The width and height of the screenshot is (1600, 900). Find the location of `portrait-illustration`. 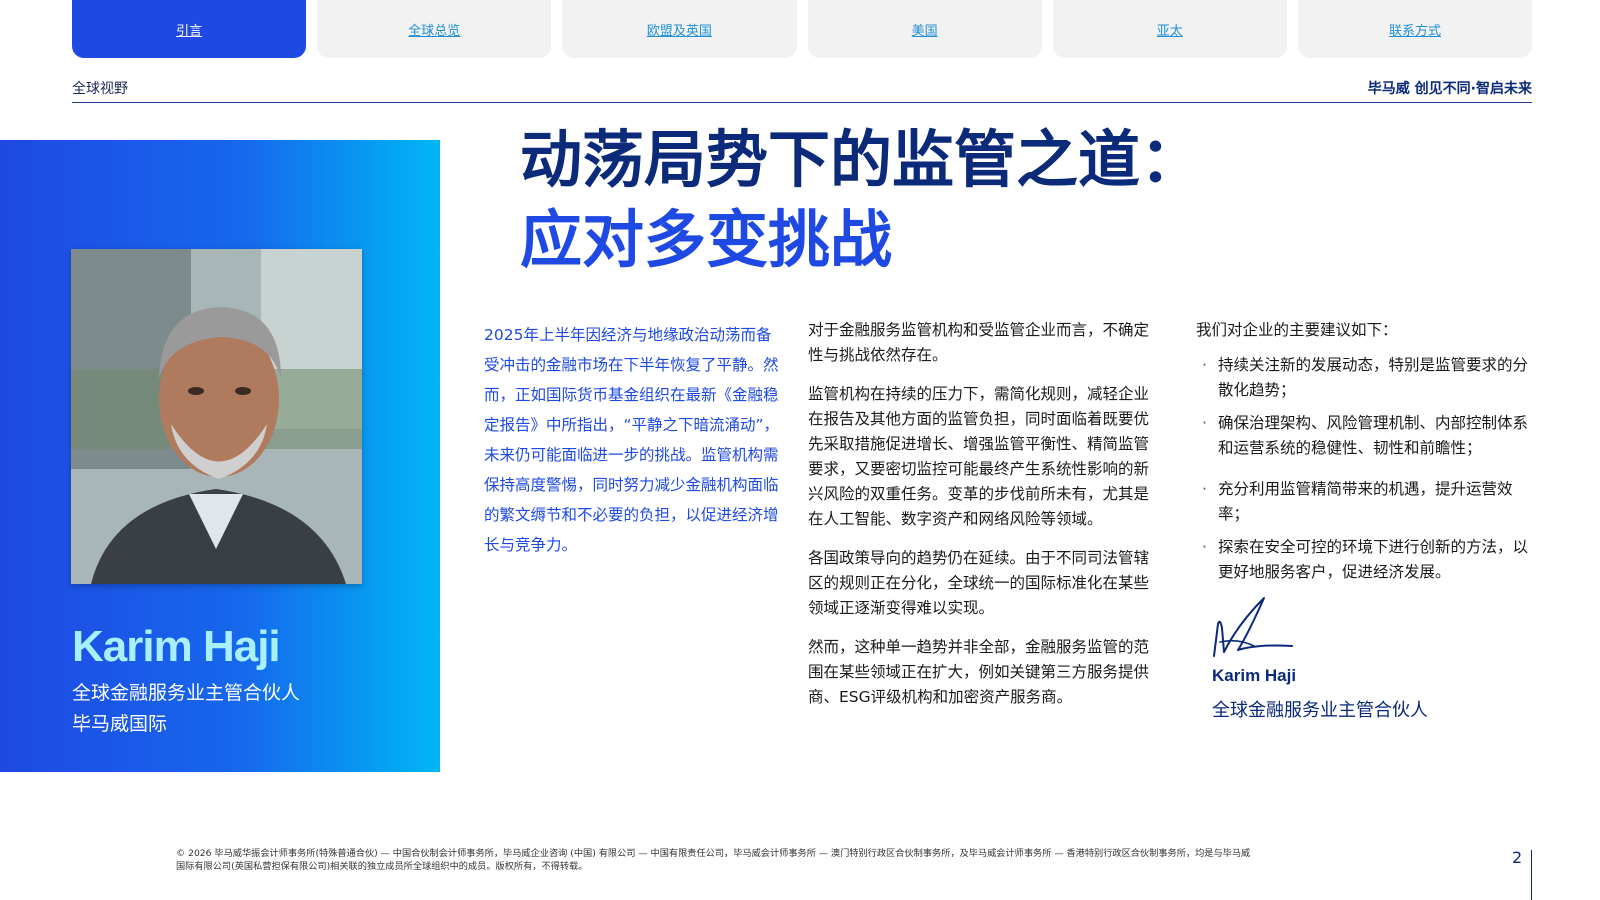

portrait-illustration is located at coordinates (216, 416).